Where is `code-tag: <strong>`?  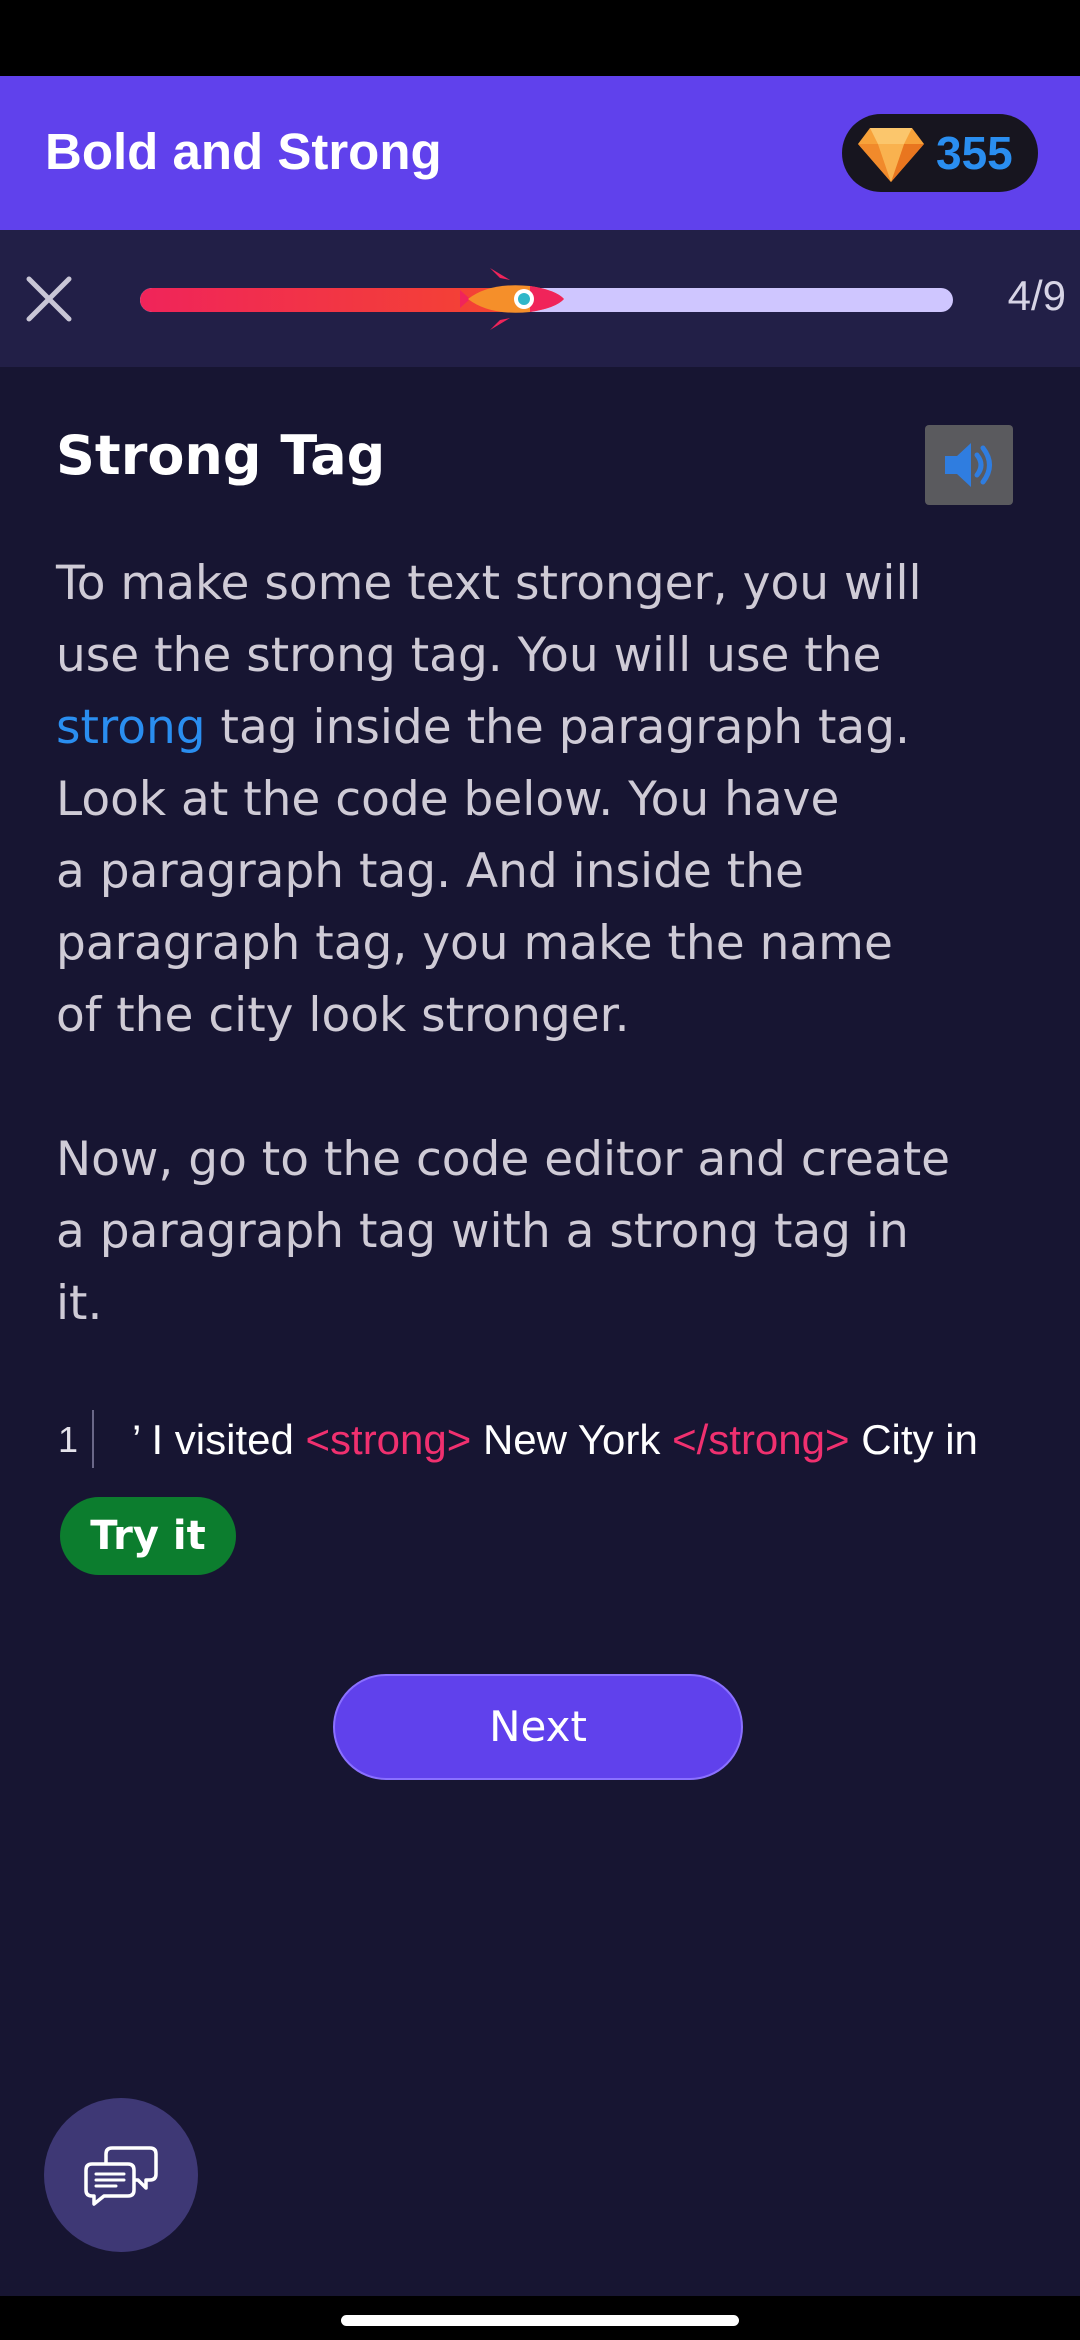
code-tag: <strong> is located at coordinates (388, 1439).